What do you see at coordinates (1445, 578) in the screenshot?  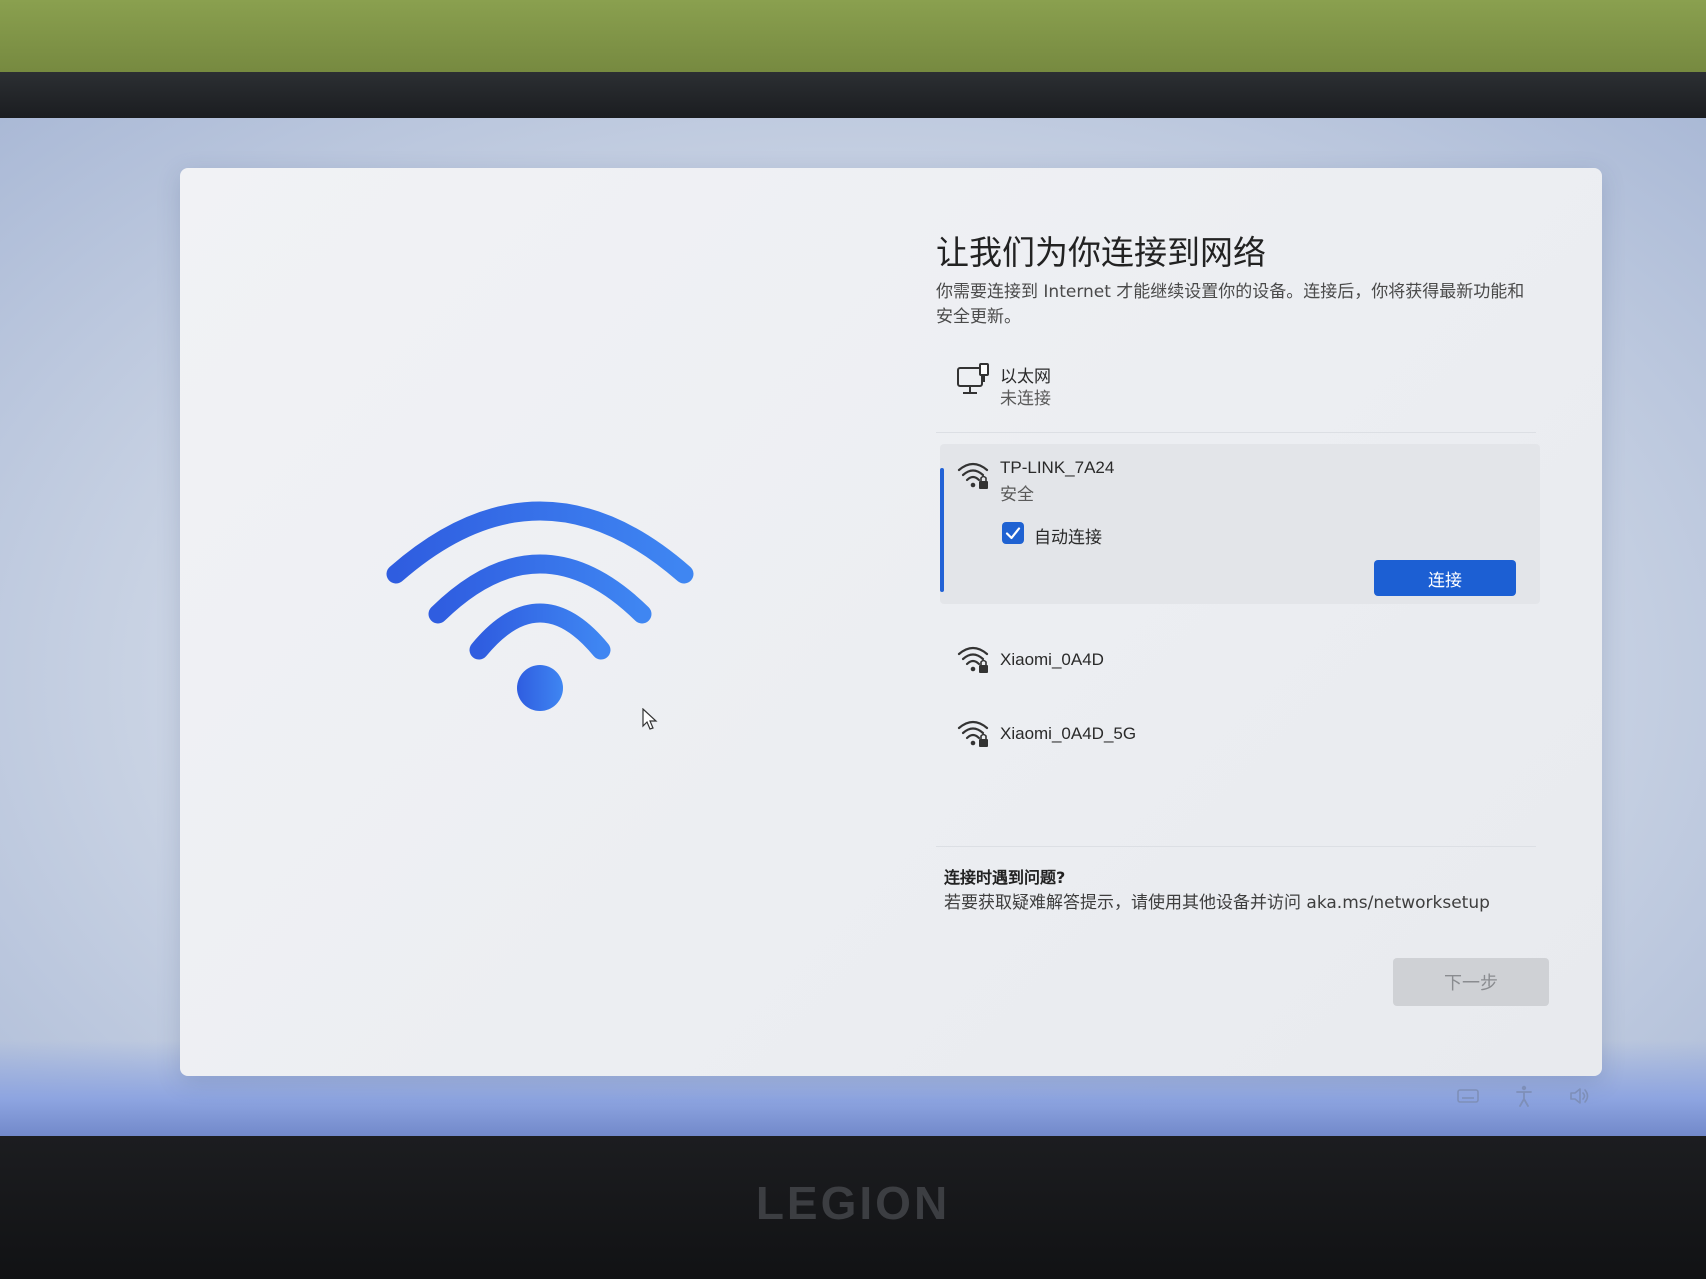 I see `connect-button: 连接` at bounding box center [1445, 578].